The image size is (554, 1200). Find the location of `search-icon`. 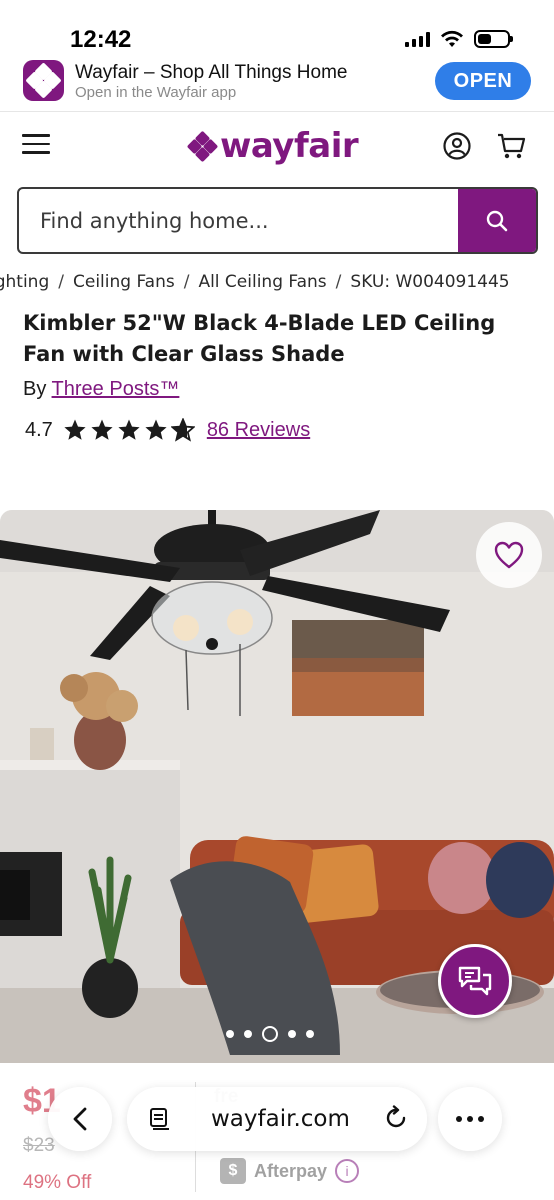

search-icon is located at coordinates (497, 220).